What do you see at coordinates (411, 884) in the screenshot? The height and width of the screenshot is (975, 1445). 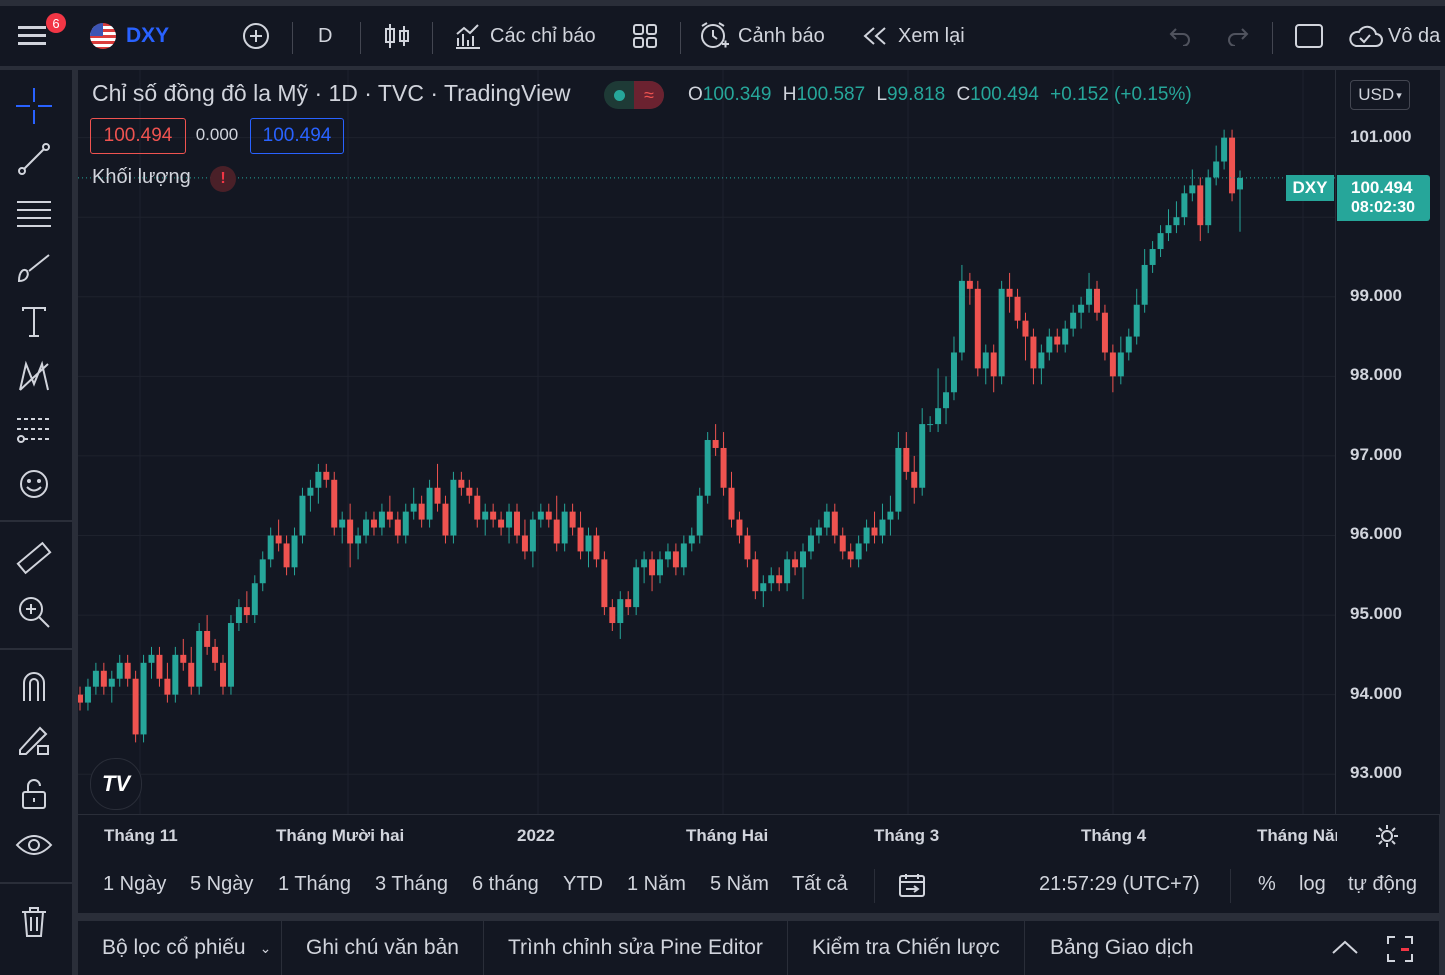 I see `range-3m-button: 3 Tháng` at bounding box center [411, 884].